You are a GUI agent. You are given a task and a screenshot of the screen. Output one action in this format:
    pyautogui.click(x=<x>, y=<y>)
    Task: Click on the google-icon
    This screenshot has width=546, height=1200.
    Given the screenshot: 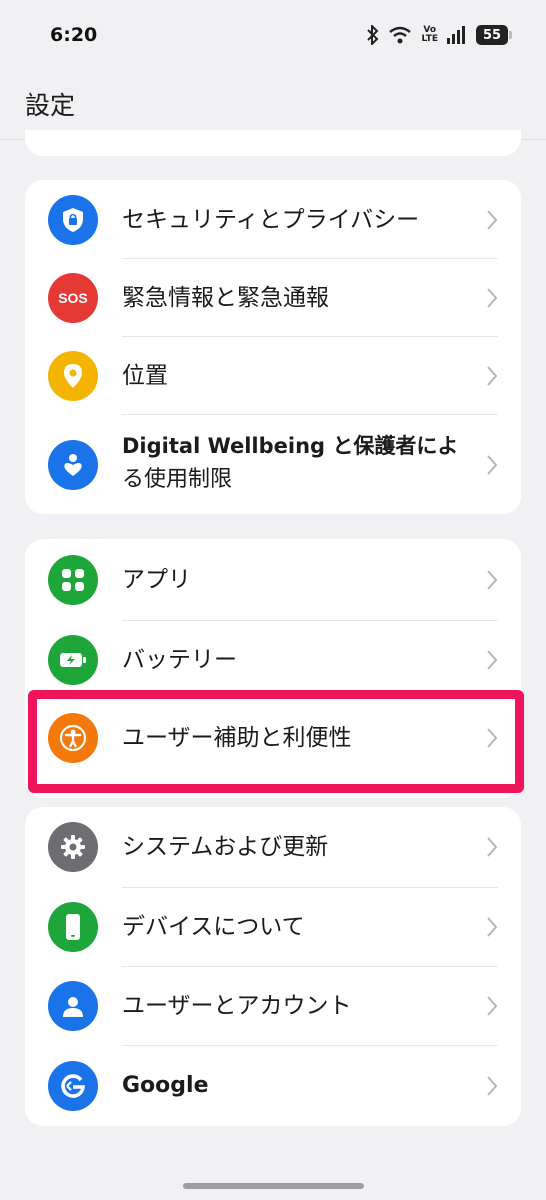 What is the action you would take?
    pyautogui.click(x=73, y=1086)
    